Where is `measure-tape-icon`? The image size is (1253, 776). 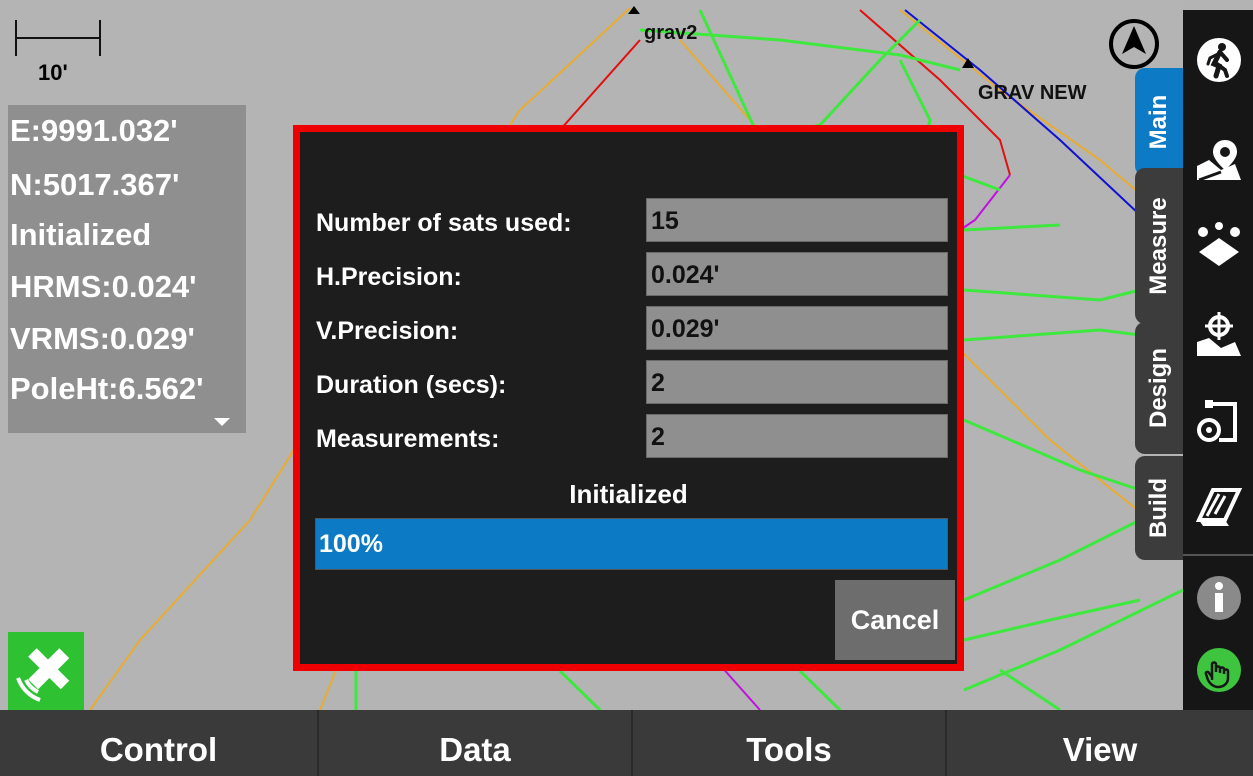
measure-tape-icon is located at coordinates (1219, 420).